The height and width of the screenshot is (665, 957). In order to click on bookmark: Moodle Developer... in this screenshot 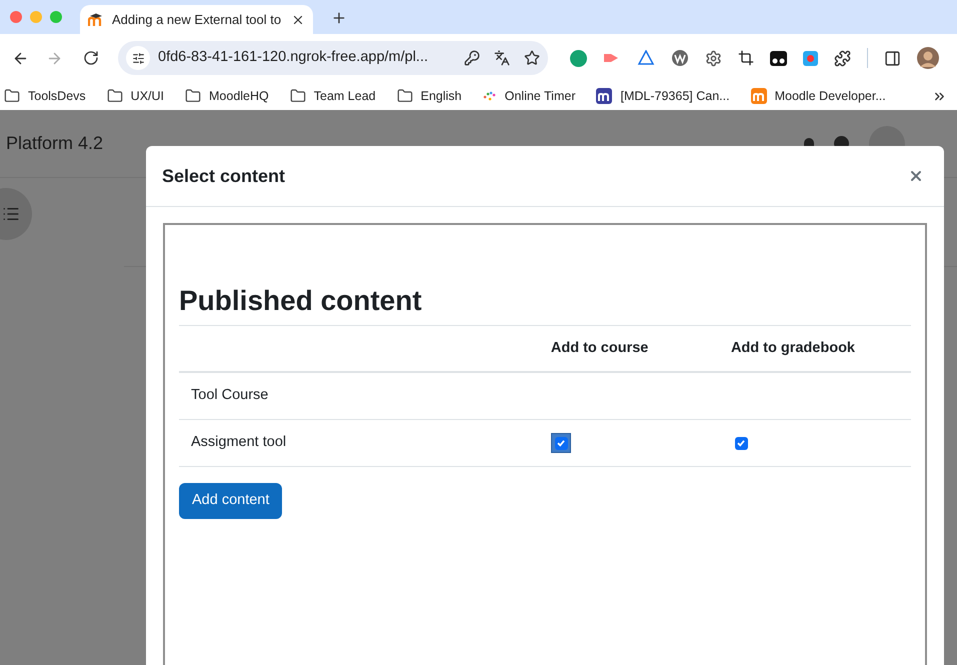, I will do `click(818, 96)`.